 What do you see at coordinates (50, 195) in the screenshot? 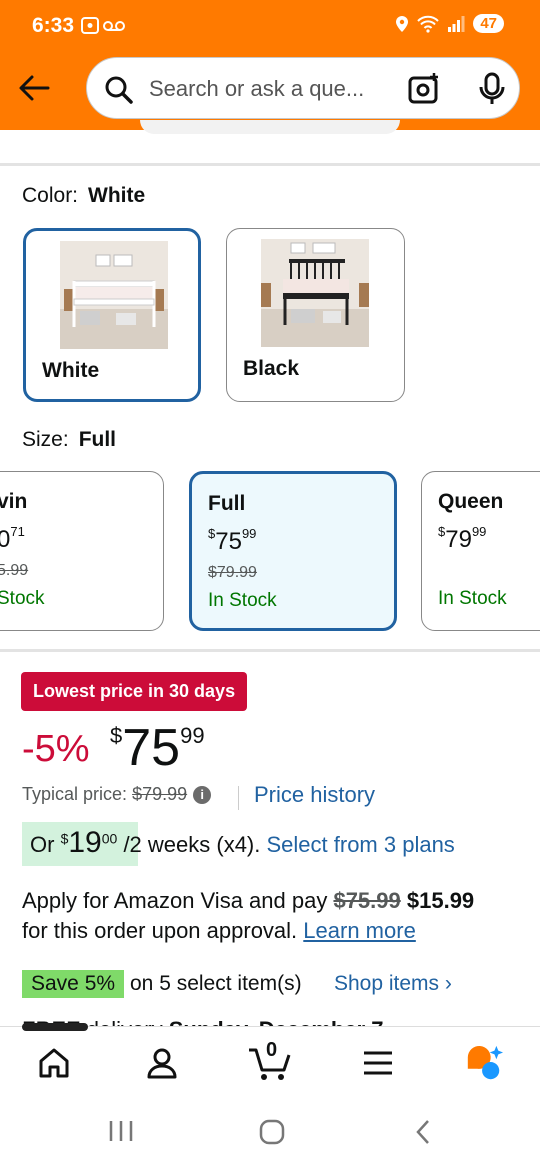
I see `color-label-text: Color:` at bounding box center [50, 195].